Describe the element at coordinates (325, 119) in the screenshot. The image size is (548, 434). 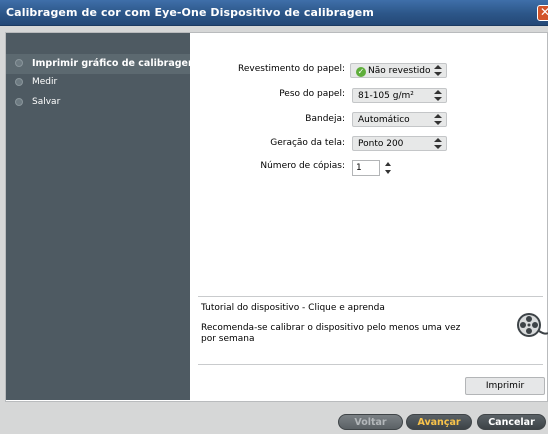
I see `tray-label: Bandeja:` at that location.